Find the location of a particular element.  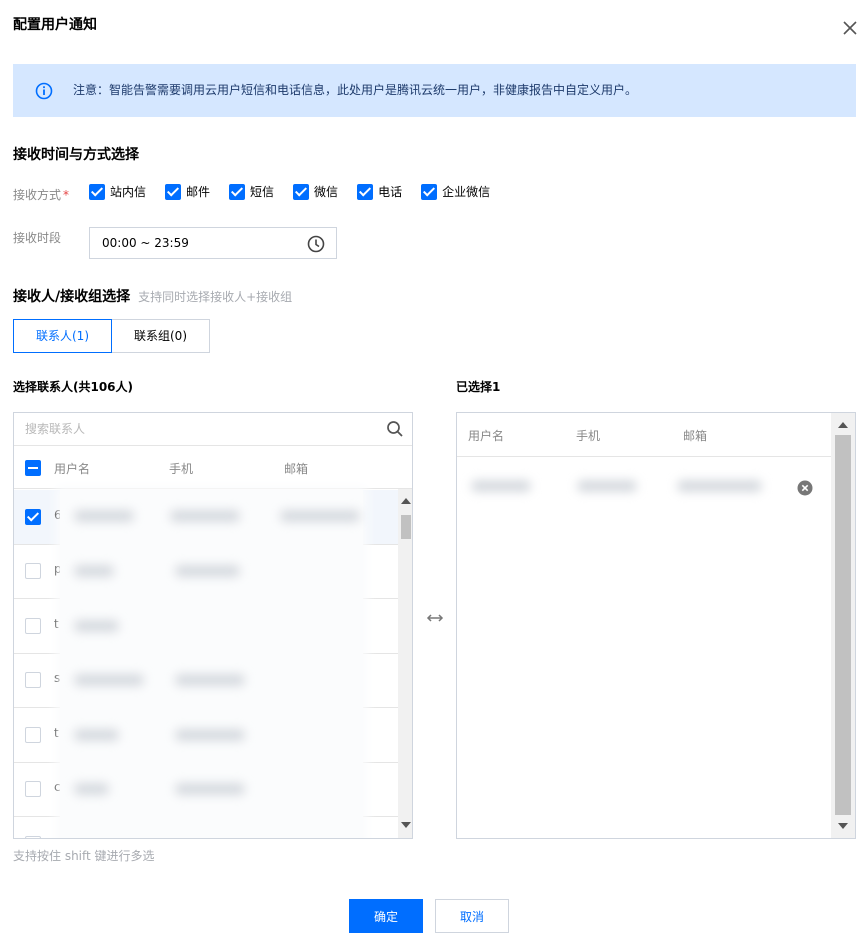

method-checkbox-group: 站内信 邮件 短信 微信 电话 企业微信 is located at coordinates (299, 191).